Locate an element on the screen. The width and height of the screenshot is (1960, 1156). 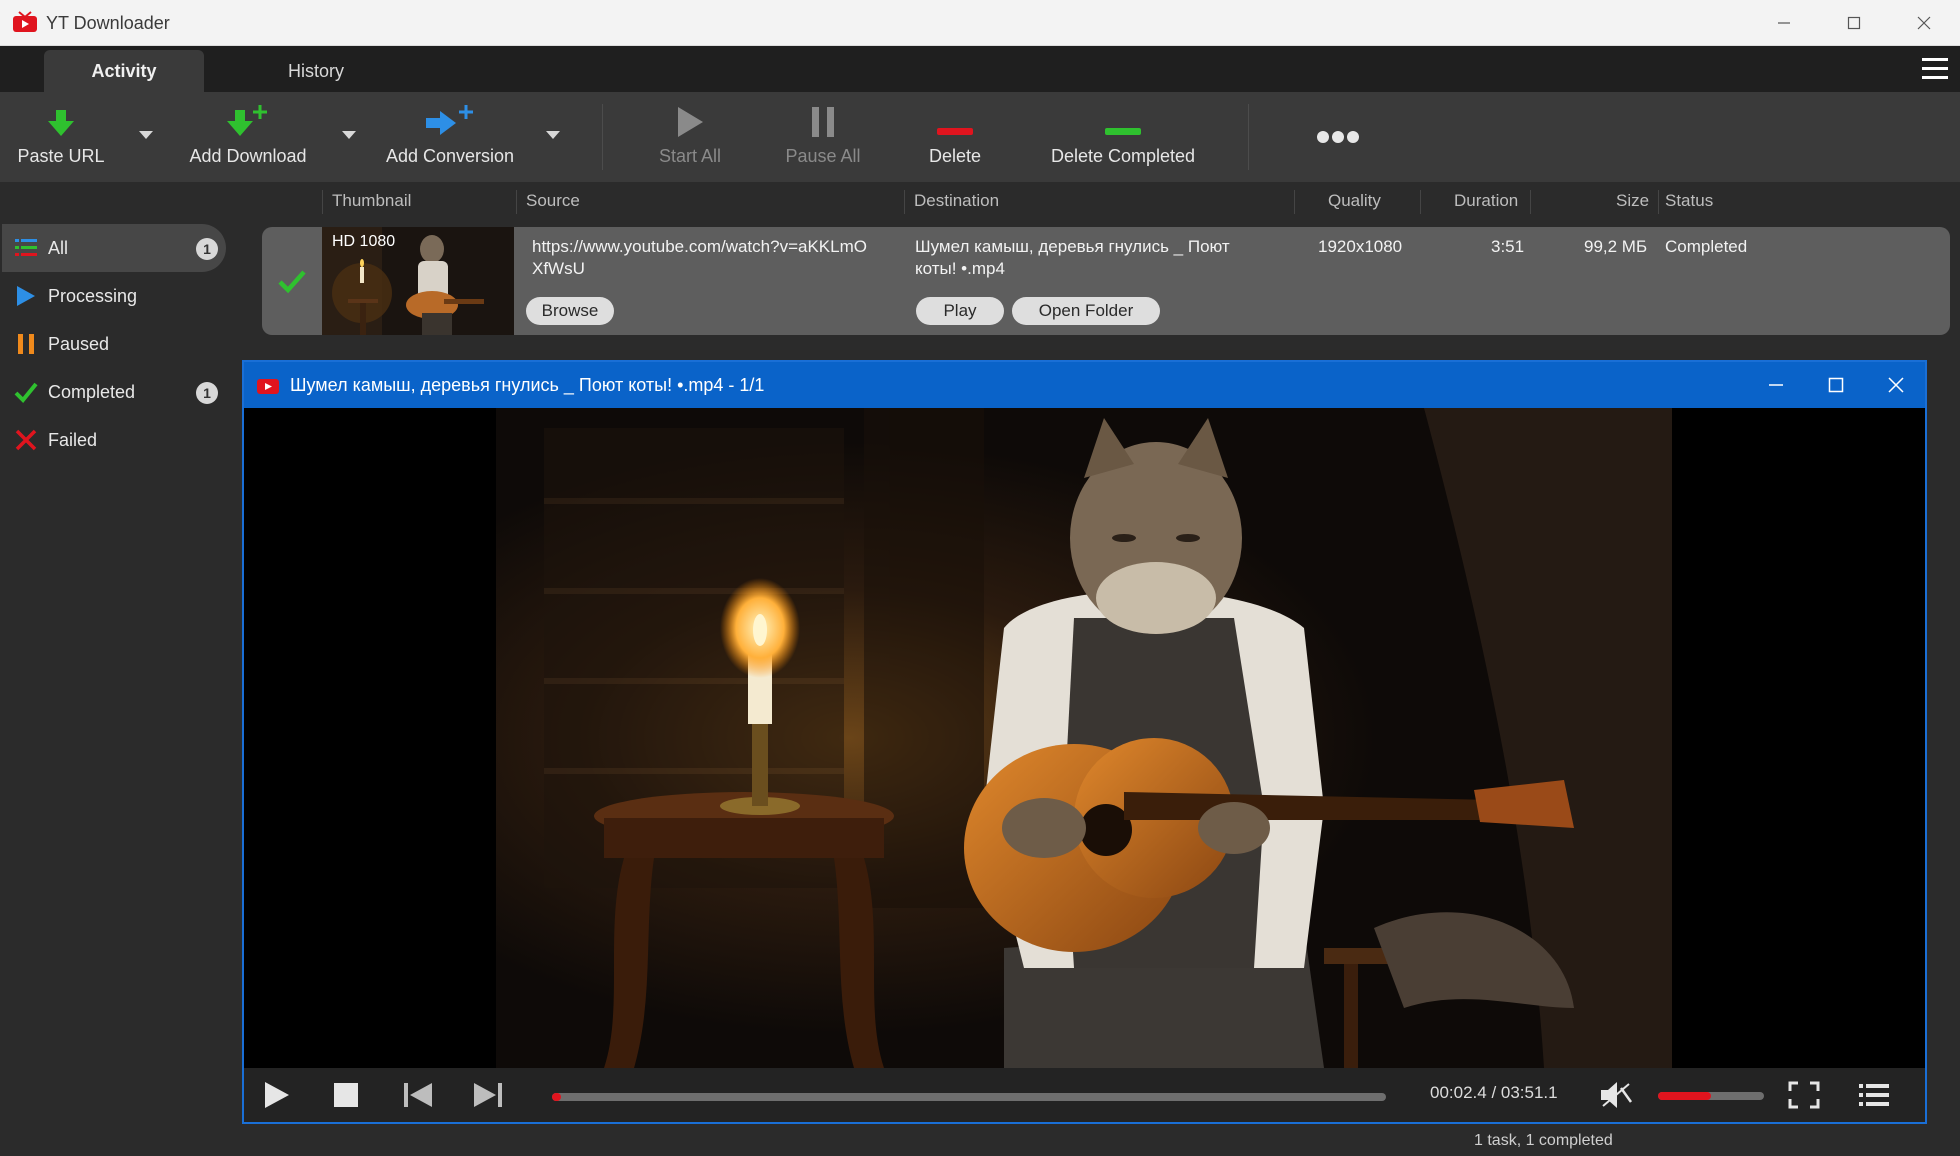
sidebar-item-label: Paused is located at coordinates (79, 343).